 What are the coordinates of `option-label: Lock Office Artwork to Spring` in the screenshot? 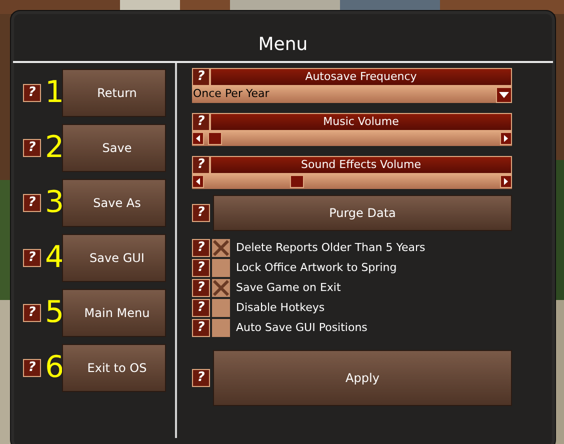 It's located at (316, 268).